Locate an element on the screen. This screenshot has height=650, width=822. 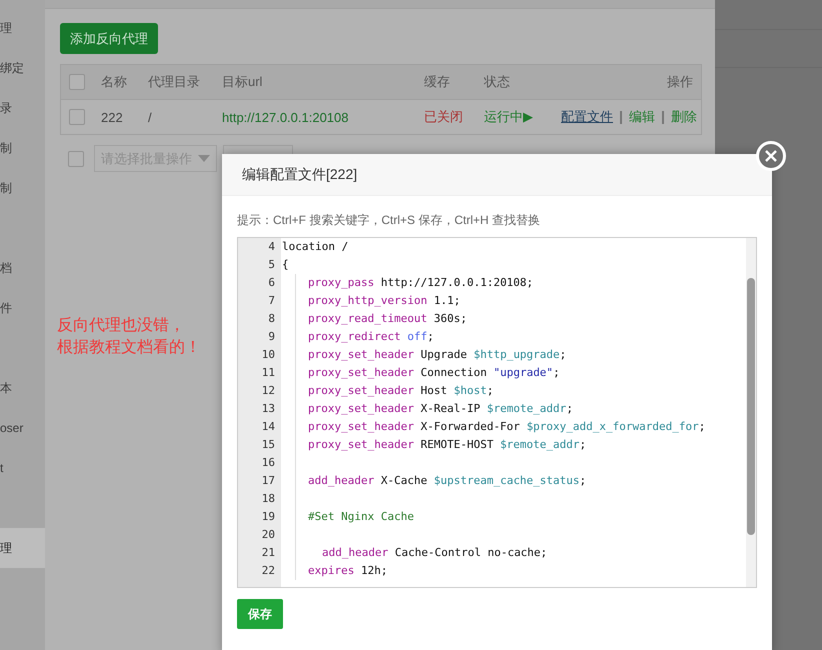
code-line: location / is located at coordinates (315, 246).